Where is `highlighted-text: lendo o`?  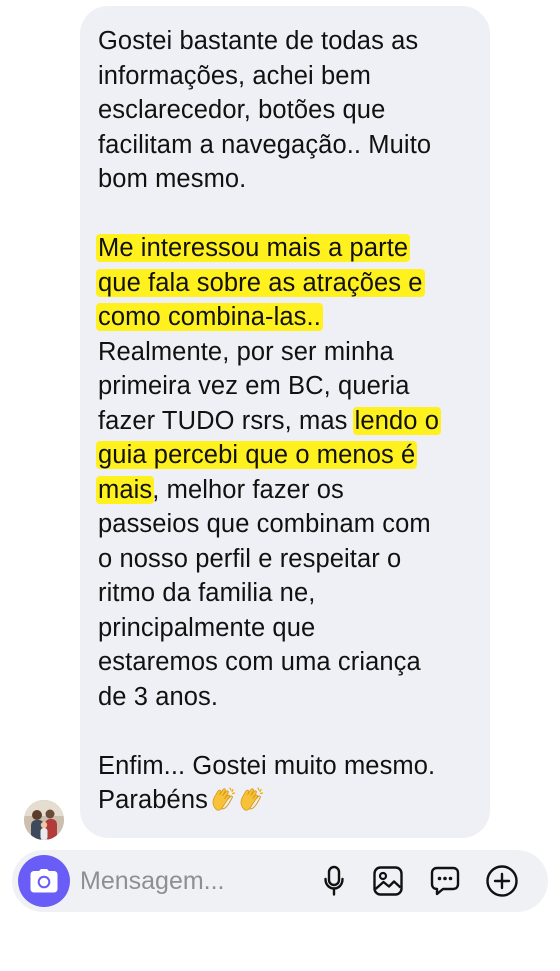
highlighted-text: lendo o is located at coordinates (397, 420).